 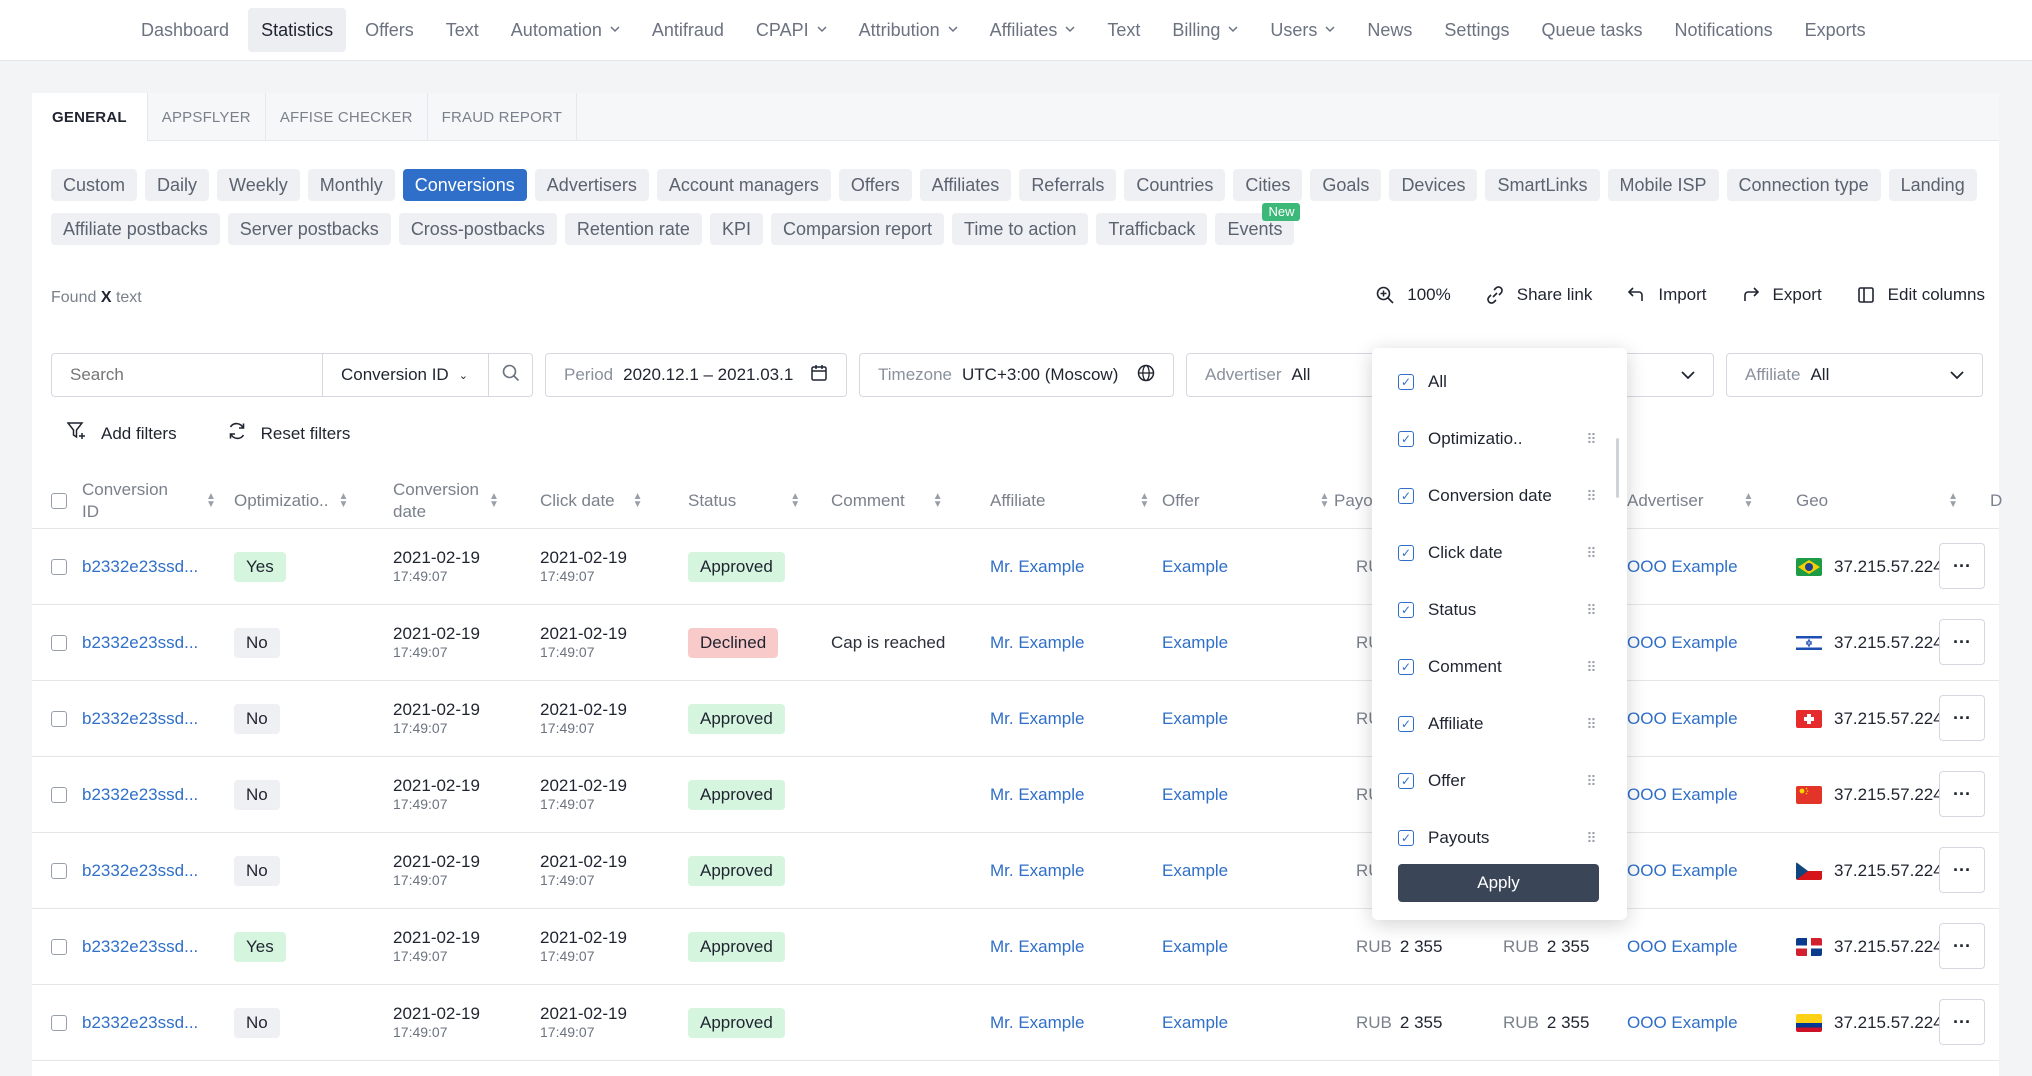 What do you see at coordinates (1781, 295) in the screenshot?
I see `export-button: Export` at bounding box center [1781, 295].